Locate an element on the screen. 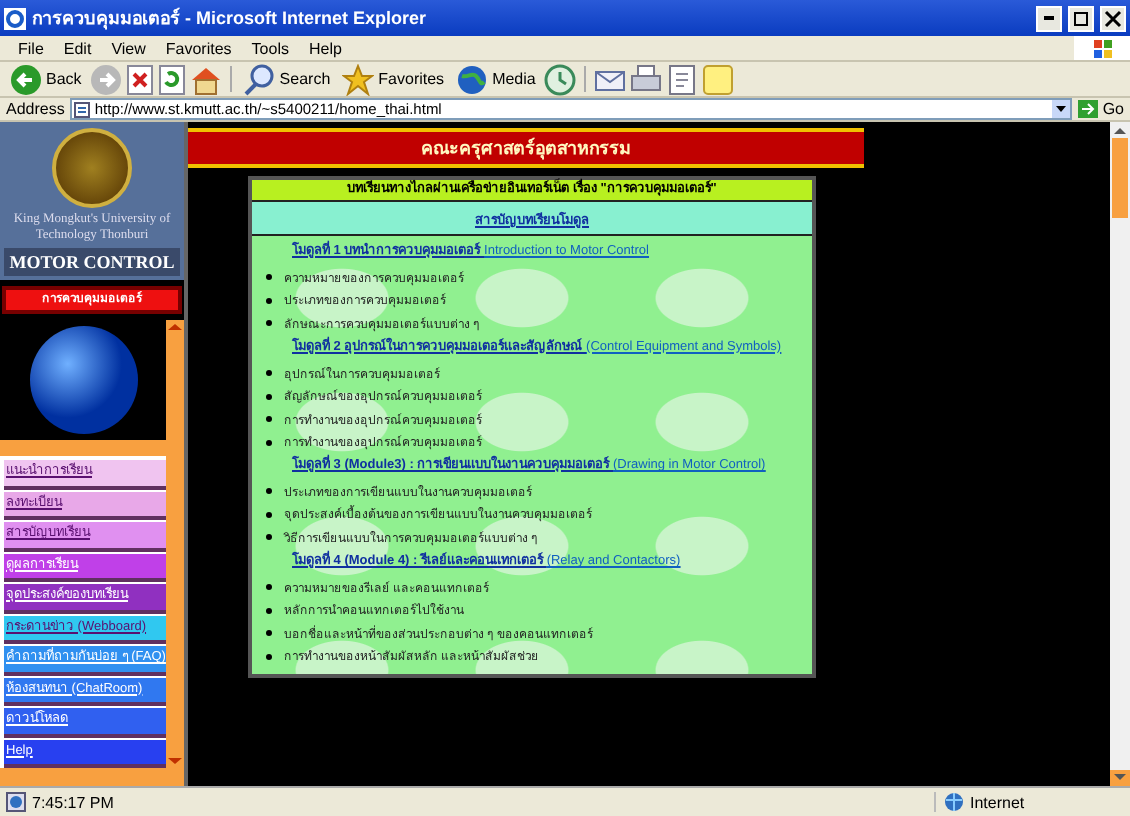 The width and height of the screenshot is (1130, 816). menu-item: View is located at coordinates (128, 48).